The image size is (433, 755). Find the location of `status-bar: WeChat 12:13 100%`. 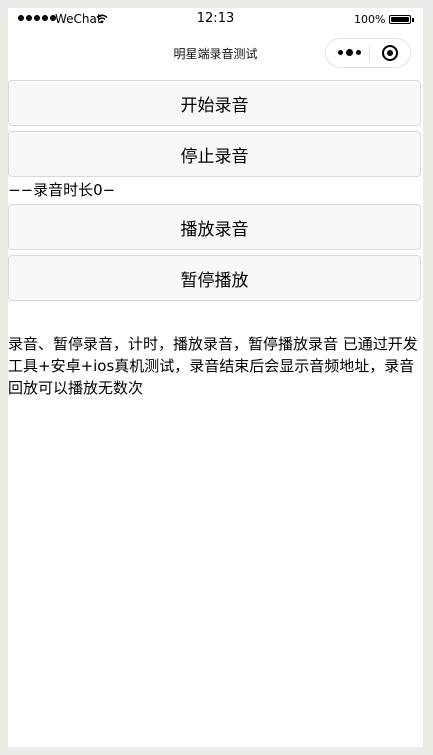

status-bar: WeChat 12:13 100% is located at coordinates (215, 20).